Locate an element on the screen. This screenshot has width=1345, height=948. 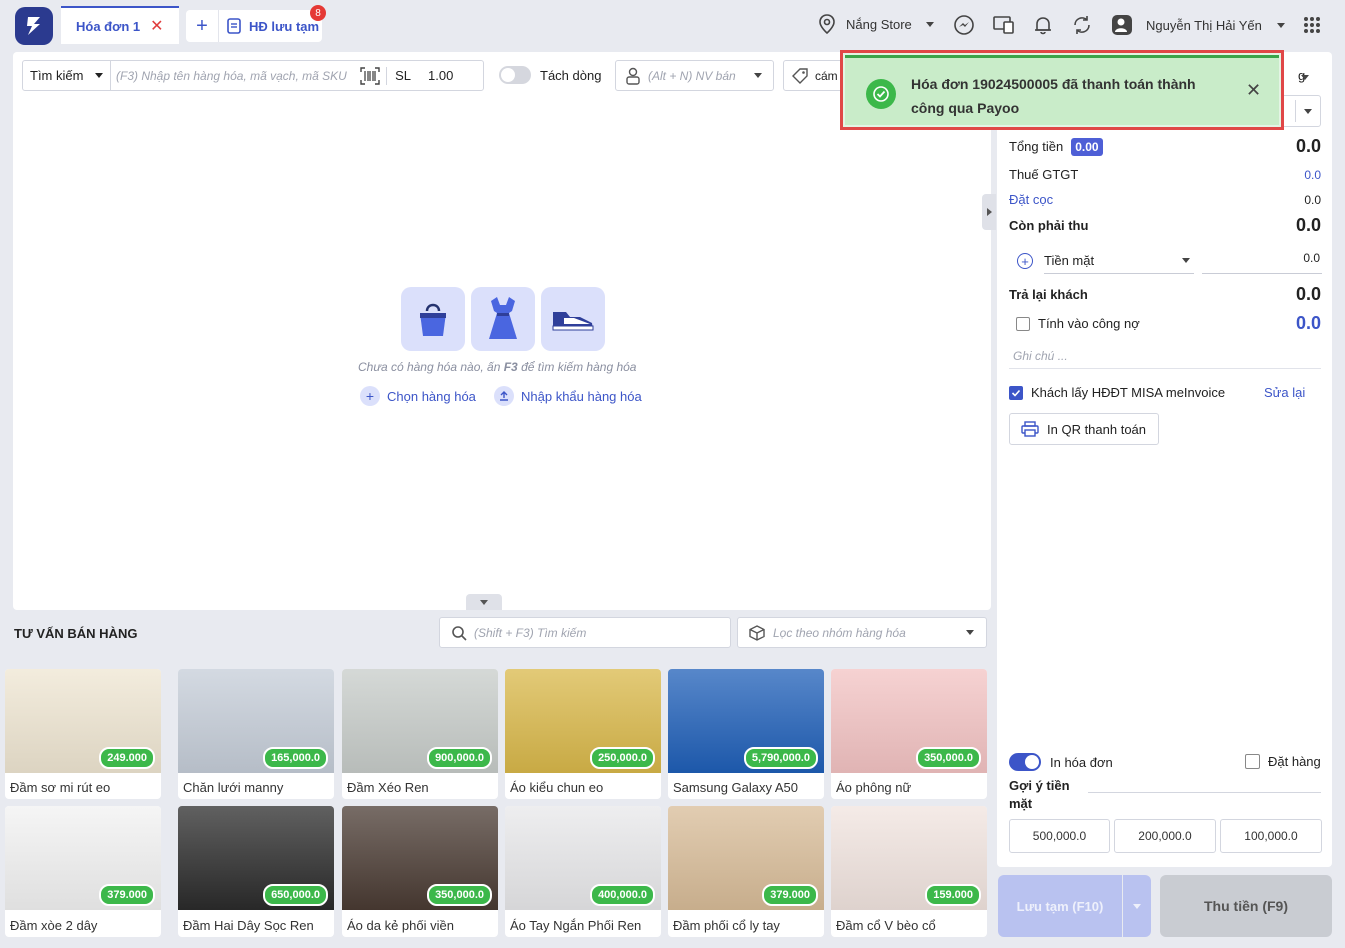
product-card: 650,000.0 Đầm Hai Dây Sọc Ren is located at coordinates (256, 871).